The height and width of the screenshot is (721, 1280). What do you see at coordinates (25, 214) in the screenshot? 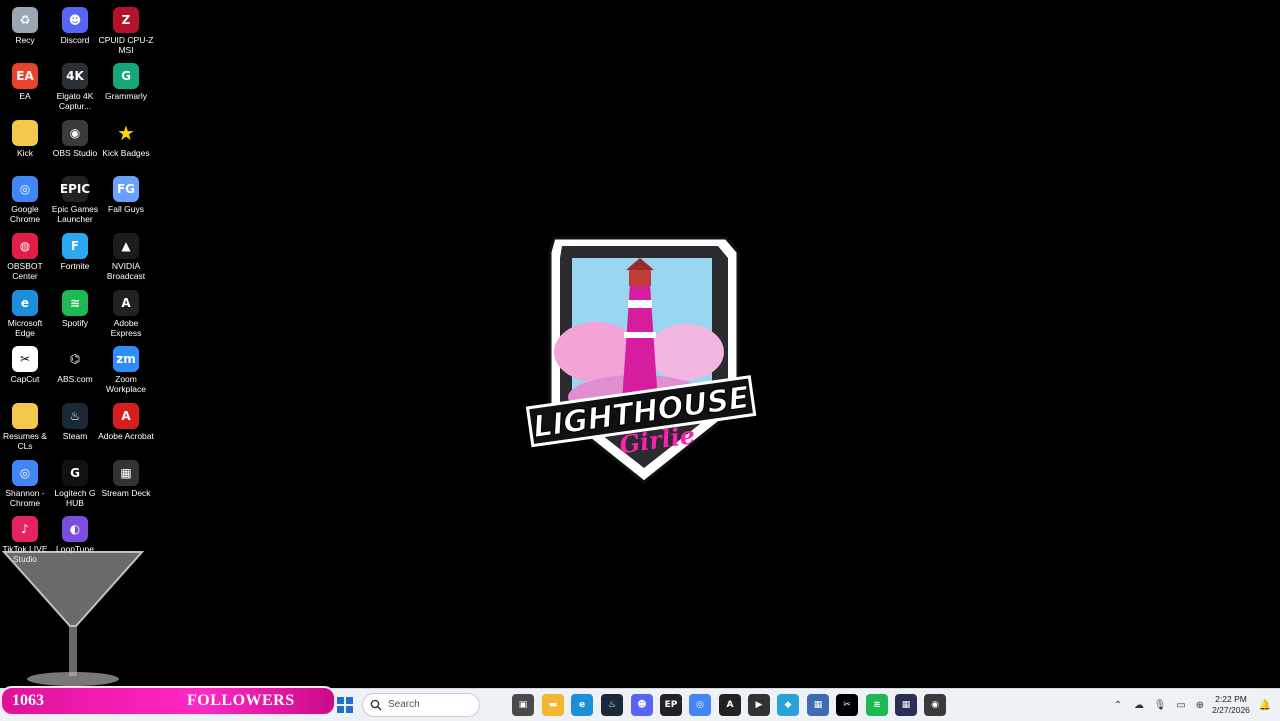
I see `desktop-icon-label: Google Chrome` at bounding box center [25, 214].